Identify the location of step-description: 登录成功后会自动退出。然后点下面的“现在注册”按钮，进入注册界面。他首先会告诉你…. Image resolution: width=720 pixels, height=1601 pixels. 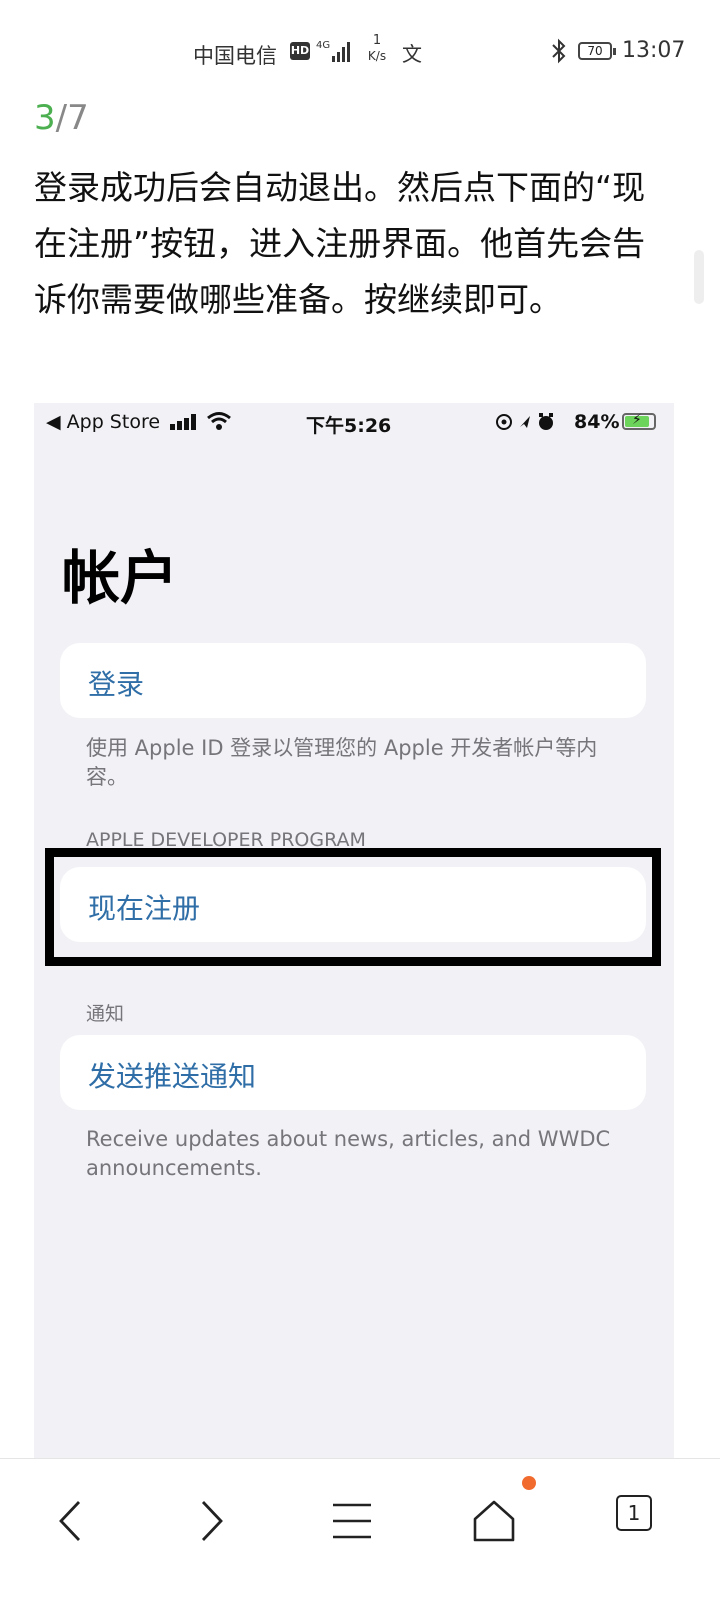
(340, 243).